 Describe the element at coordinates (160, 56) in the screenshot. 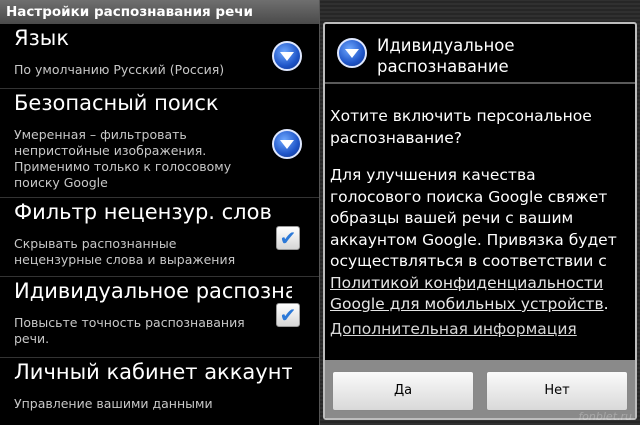

I see `setting-language: Язык По умолчанию Русский (Россия)` at that location.